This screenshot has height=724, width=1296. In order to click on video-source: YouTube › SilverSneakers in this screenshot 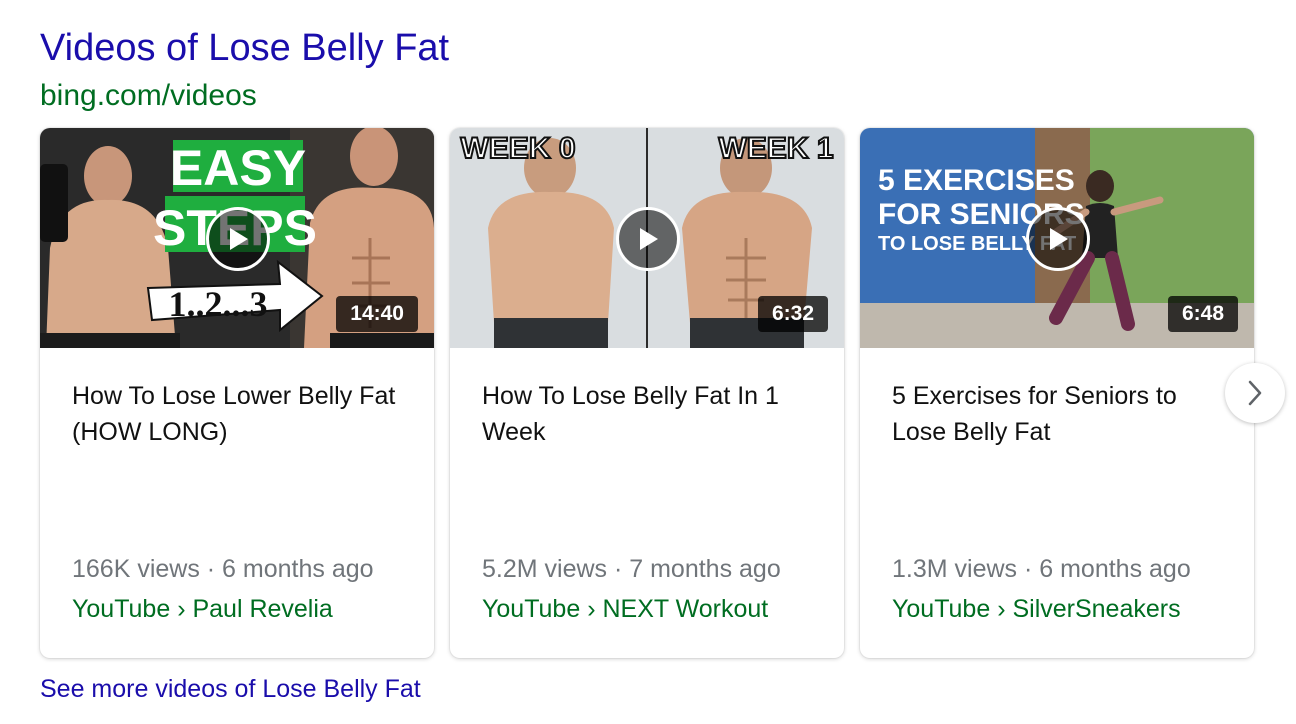, I will do `click(1036, 609)`.